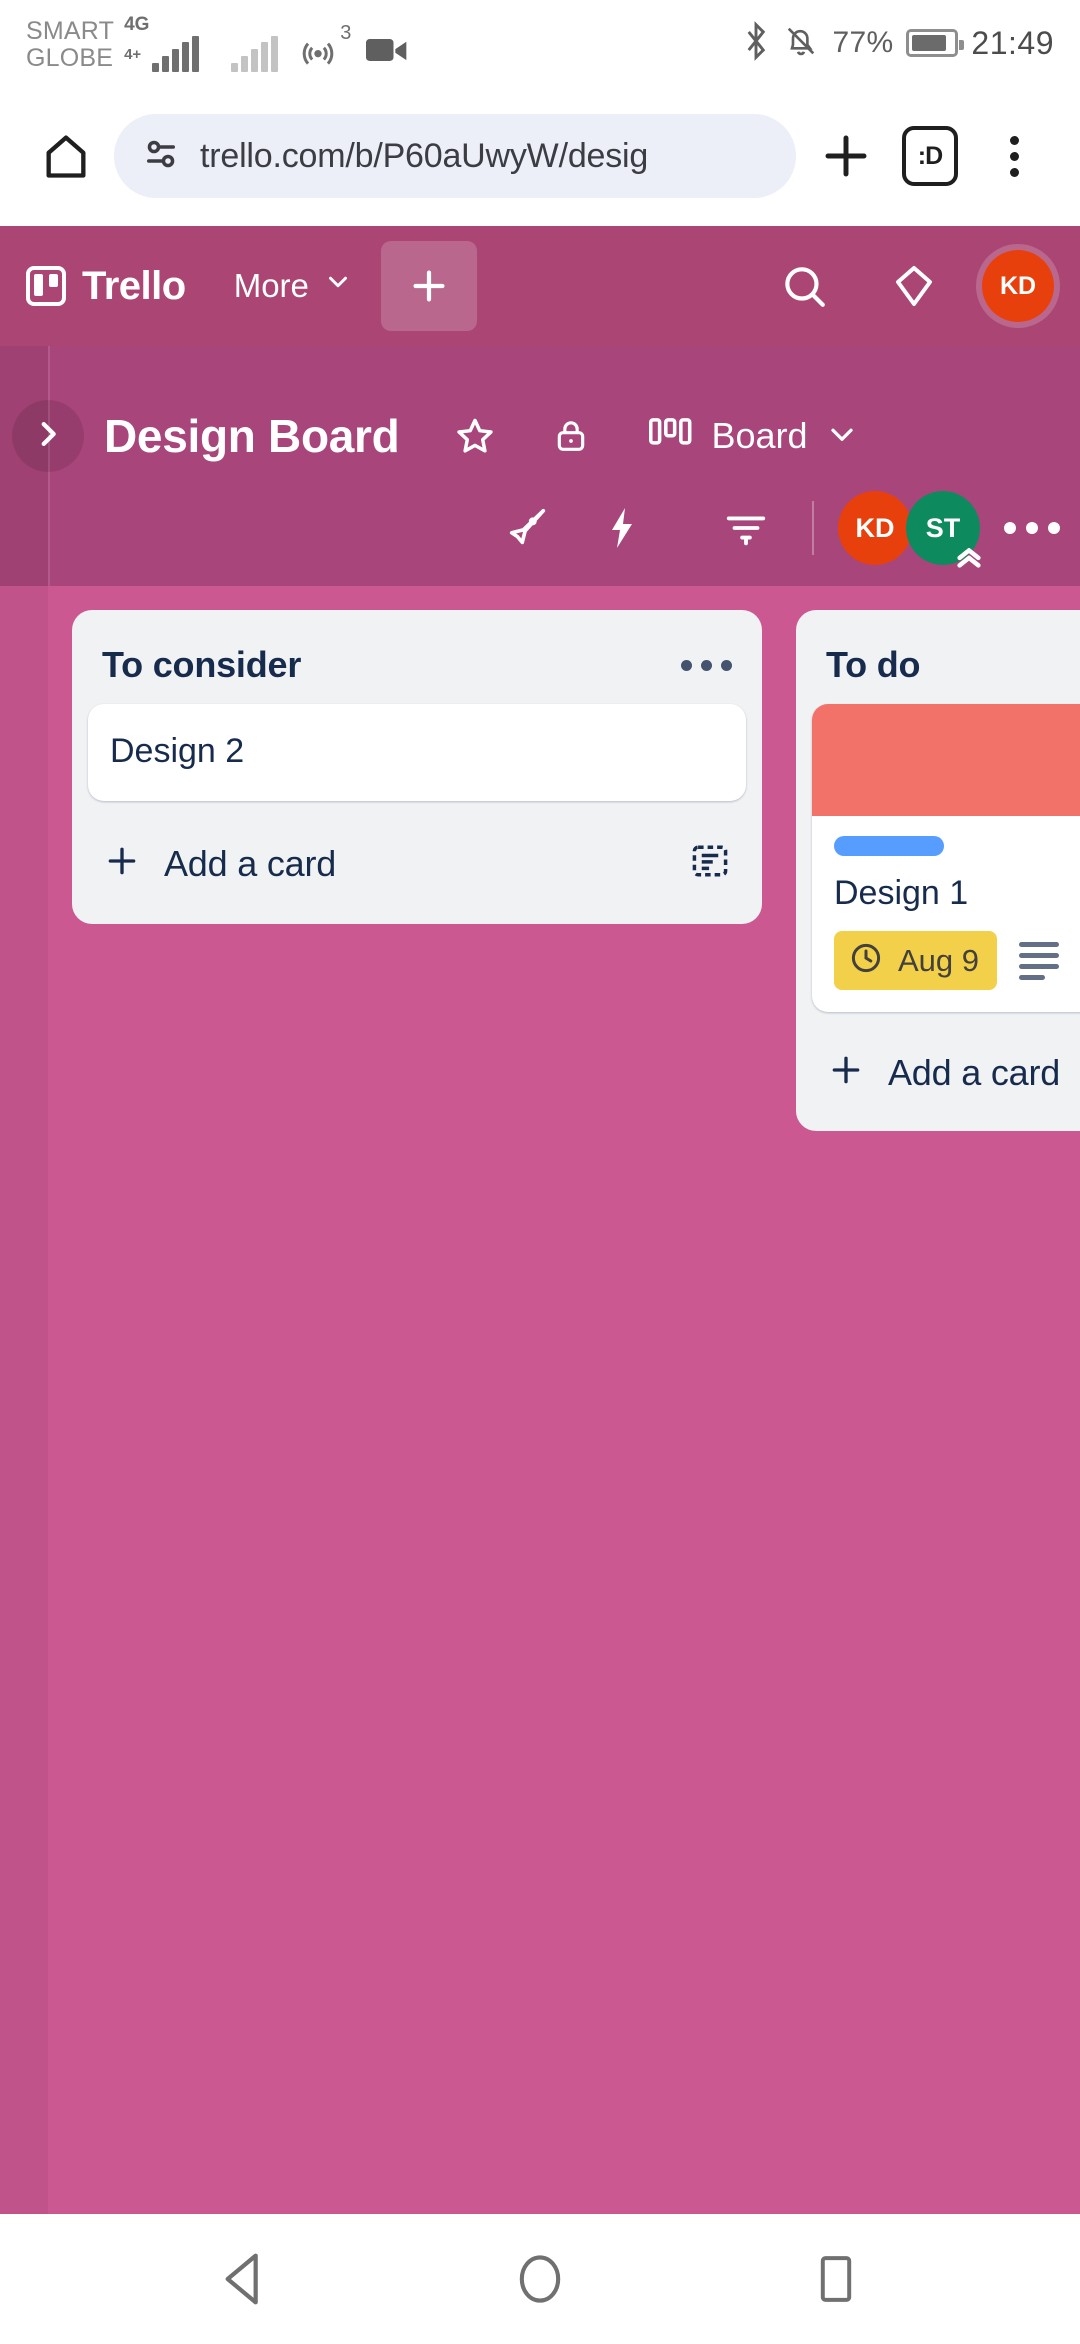 The height and width of the screenshot is (2344, 1080). I want to click on board-view-switcher: Board, so click(754, 436).